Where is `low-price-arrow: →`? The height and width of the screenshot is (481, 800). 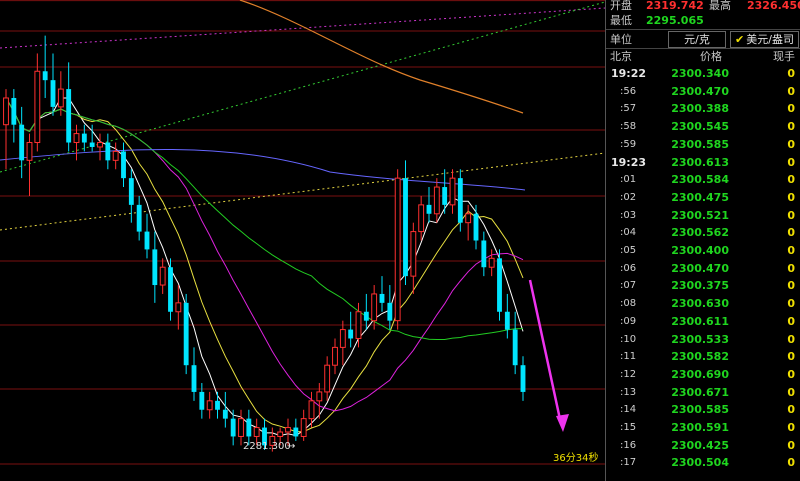
low-price-arrow: → is located at coordinates (291, 446).